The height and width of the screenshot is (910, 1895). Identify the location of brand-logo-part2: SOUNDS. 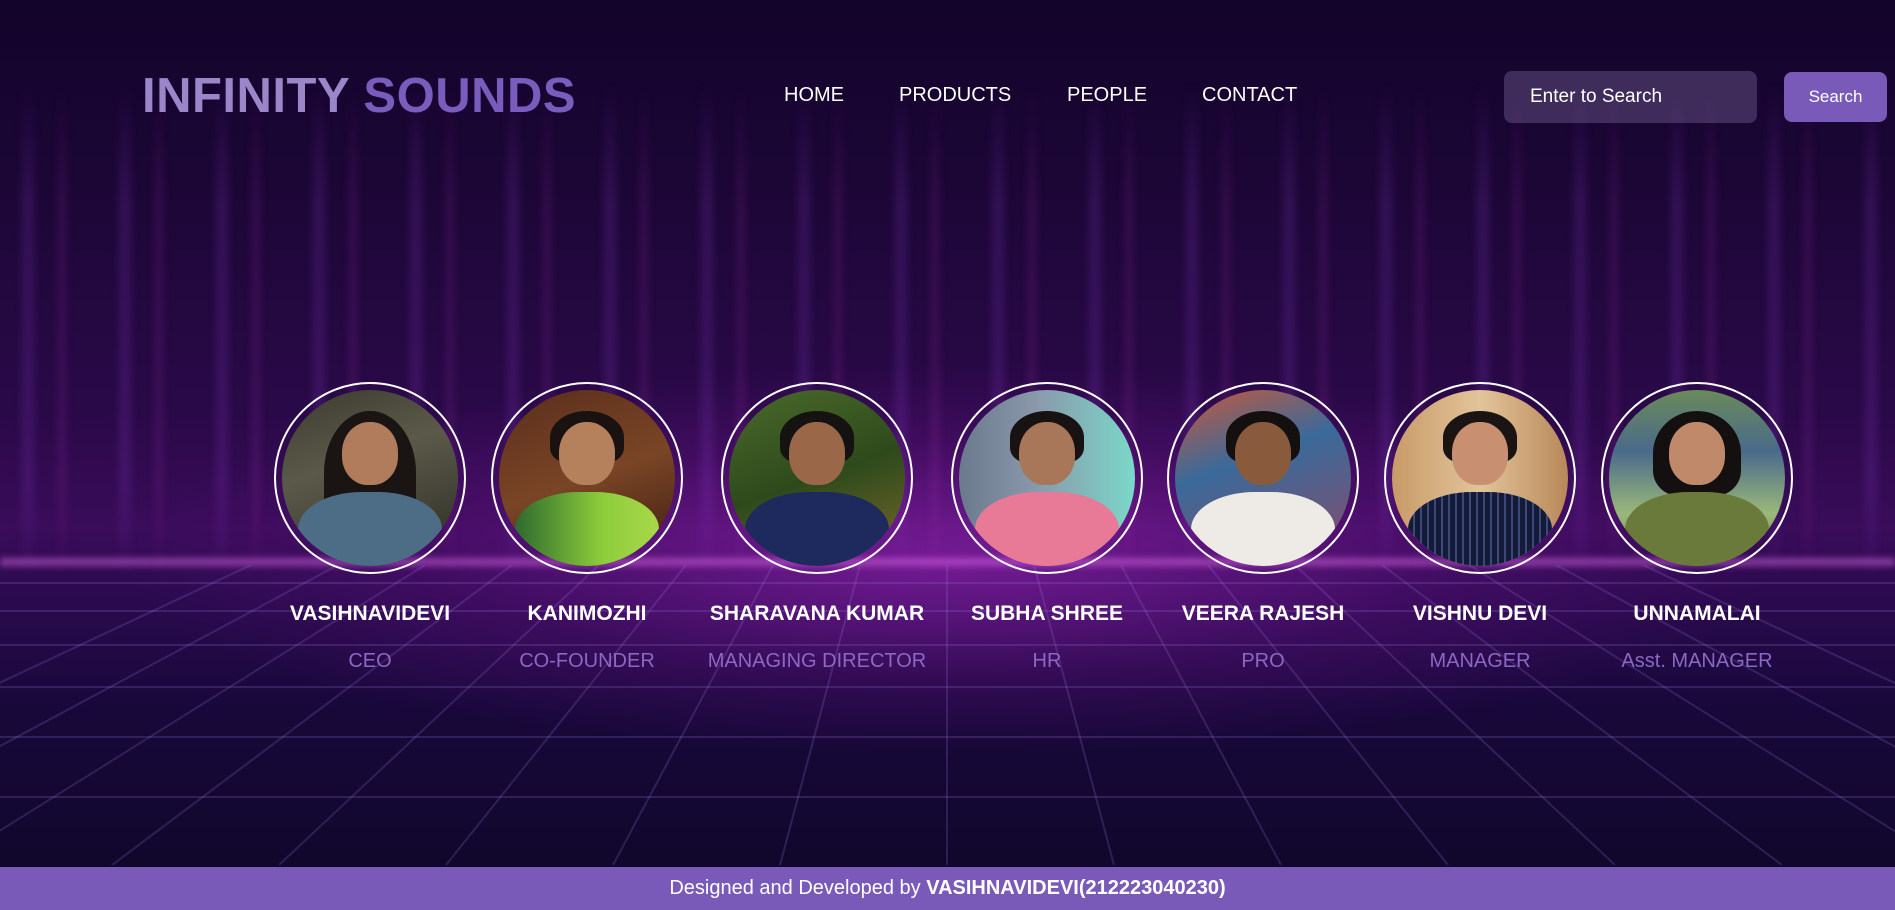
(470, 96).